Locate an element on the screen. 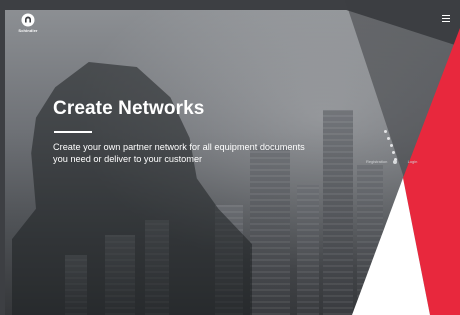 Image resolution: width=460 pixels, height=315 pixels. title-underline is located at coordinates (73, 132).